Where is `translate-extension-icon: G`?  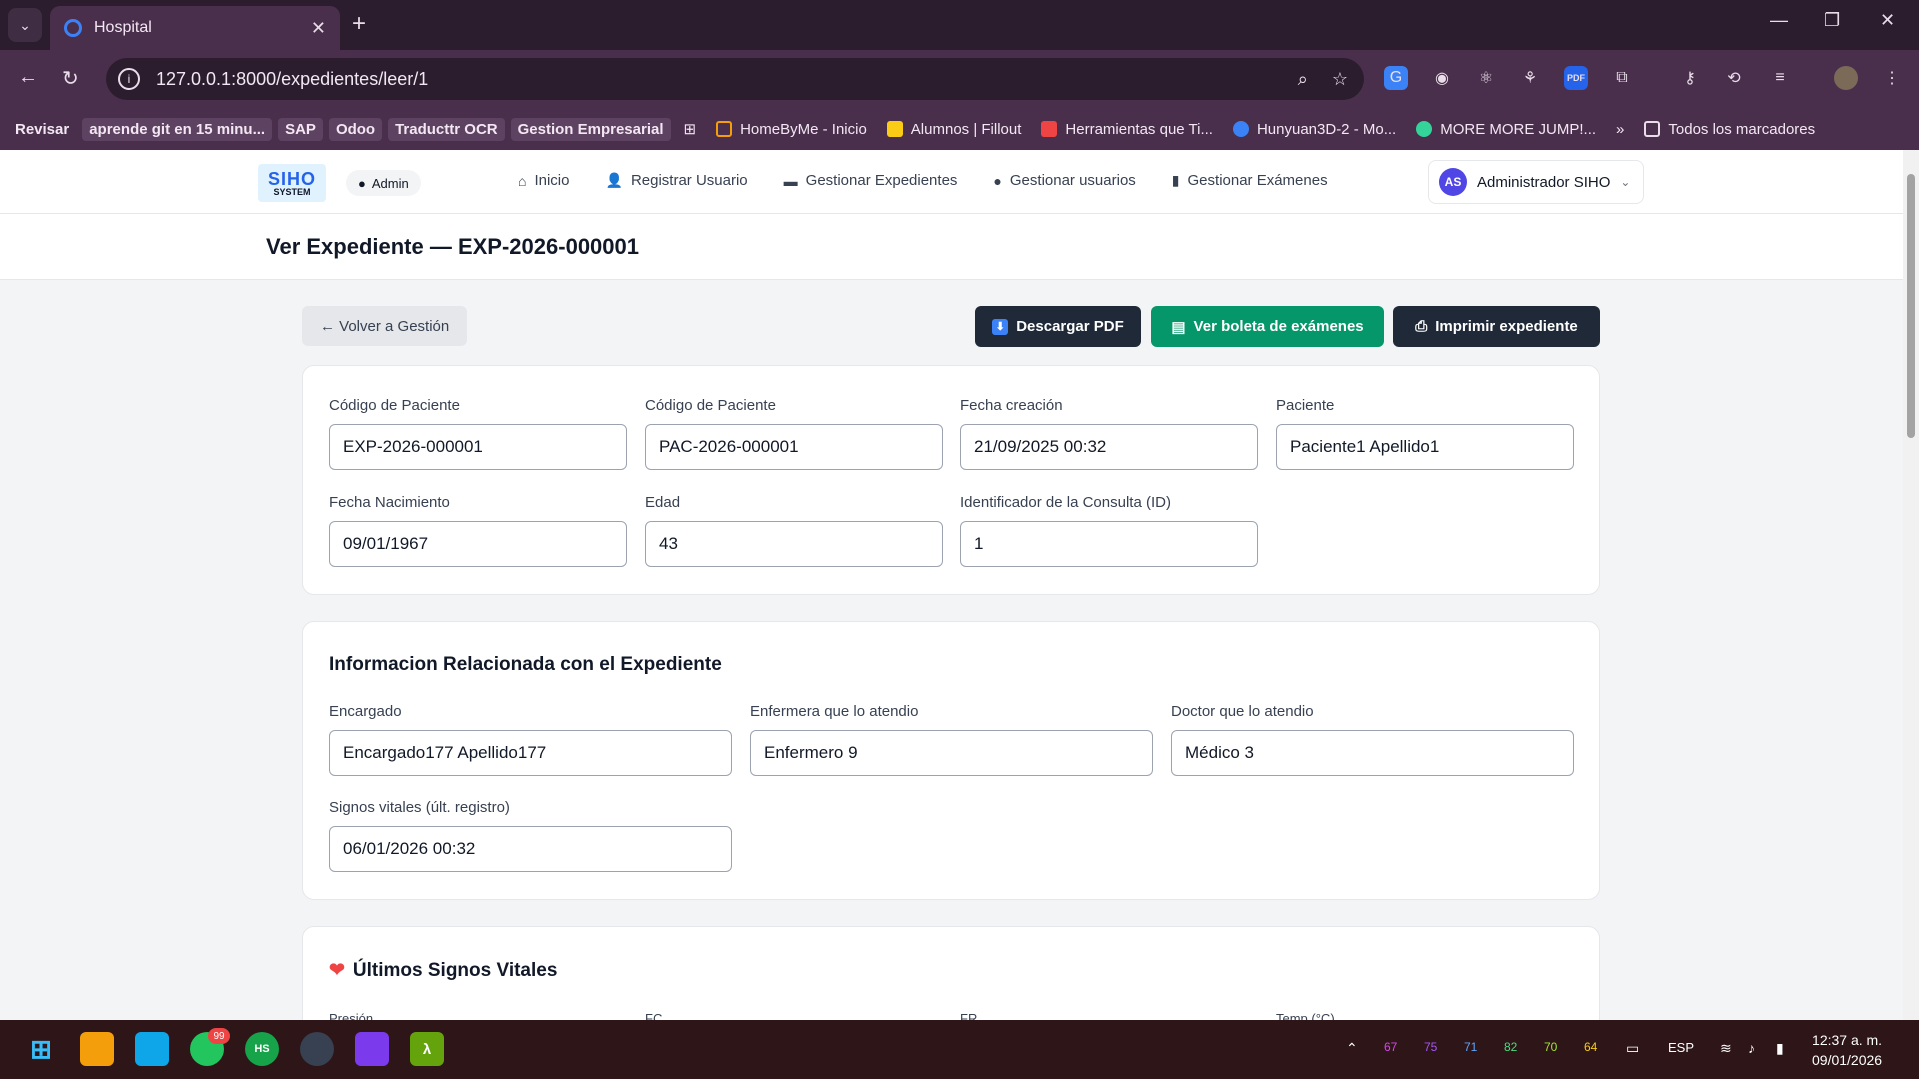 translate-extension-icon: G is located at coordinates (1396, 78).